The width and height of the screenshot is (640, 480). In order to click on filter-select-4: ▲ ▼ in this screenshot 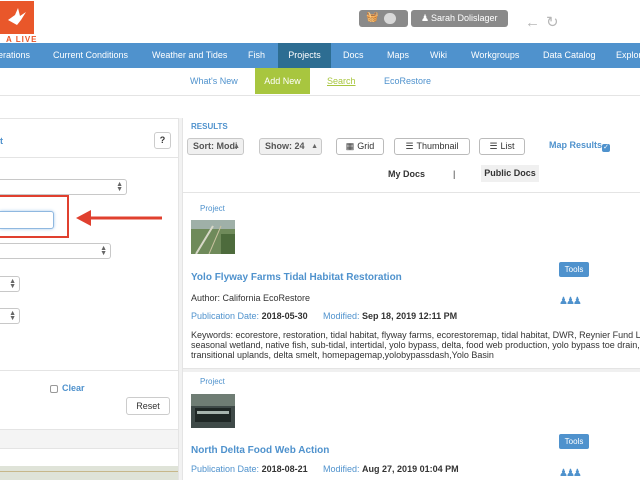, I will do `click(10, 316)`.